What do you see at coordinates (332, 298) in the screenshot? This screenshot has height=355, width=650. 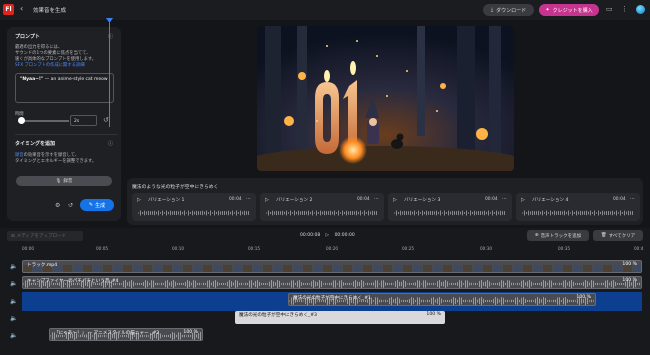 I see `clip-label: 魔法の光の粒子が空中にきらめく_#1` at bounding box center [332, 298].